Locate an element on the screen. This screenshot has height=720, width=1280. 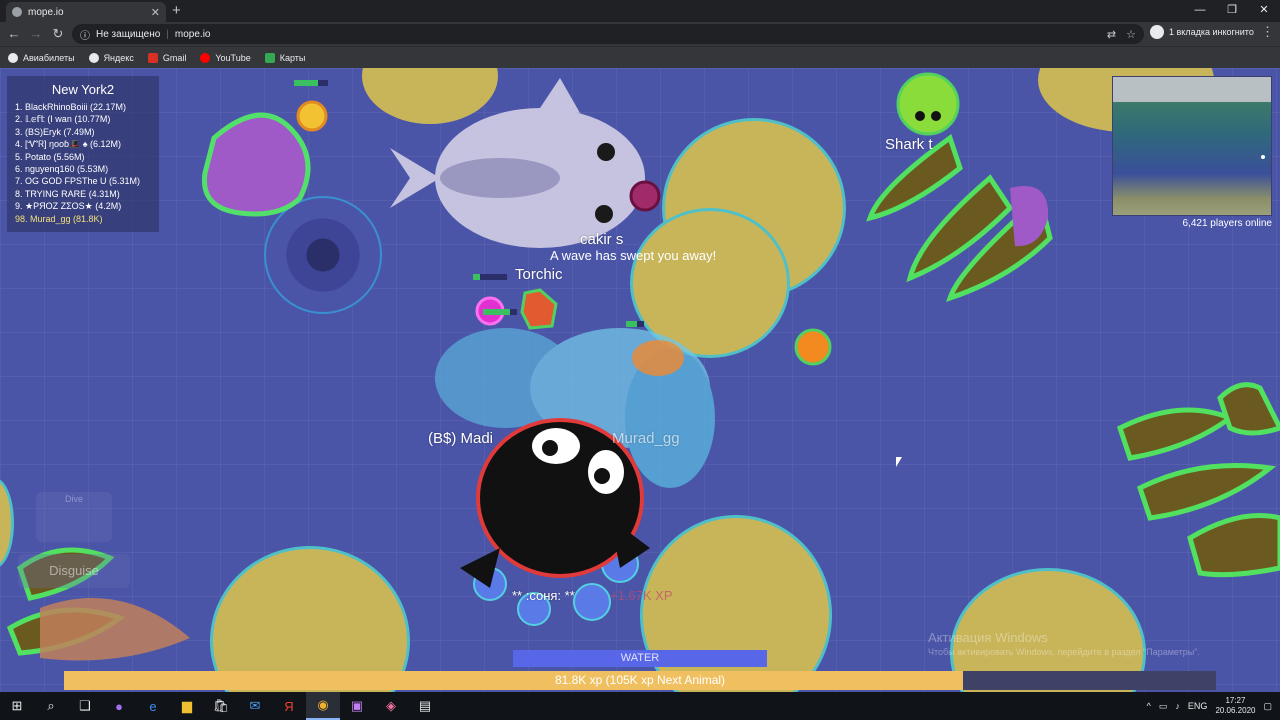
document-icon: ▤ is located at coordinates (425, 706).